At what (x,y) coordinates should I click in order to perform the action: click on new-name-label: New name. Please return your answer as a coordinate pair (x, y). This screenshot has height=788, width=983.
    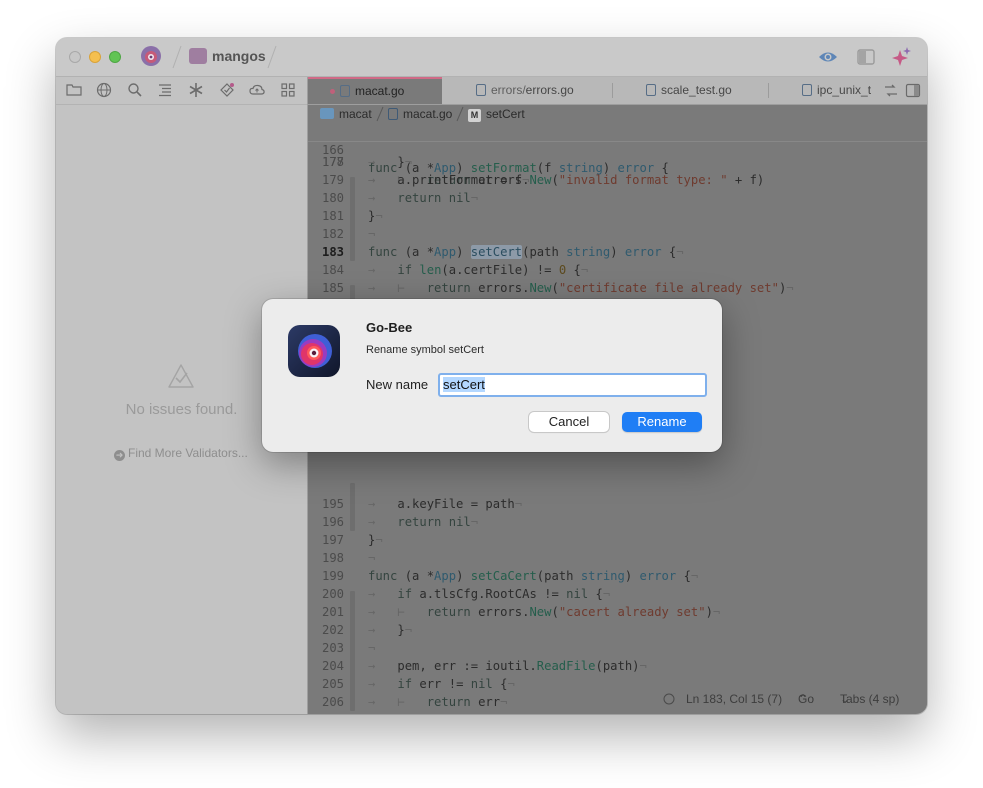
    Looking at the image, I should click on (397, 384).